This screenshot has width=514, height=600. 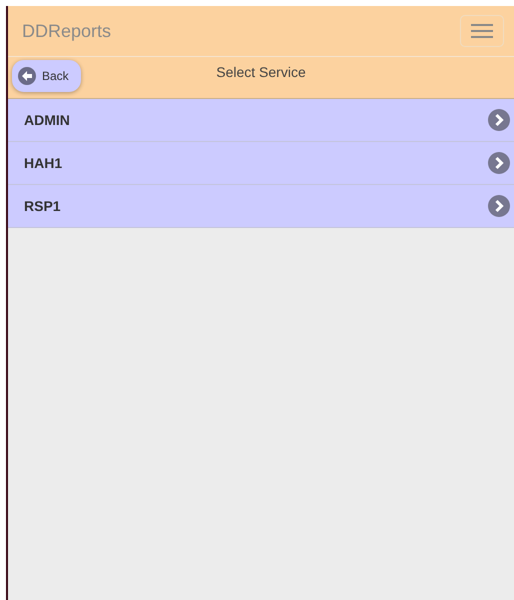 I want to click on service-label: HAH1, so click(x=43, y=163).